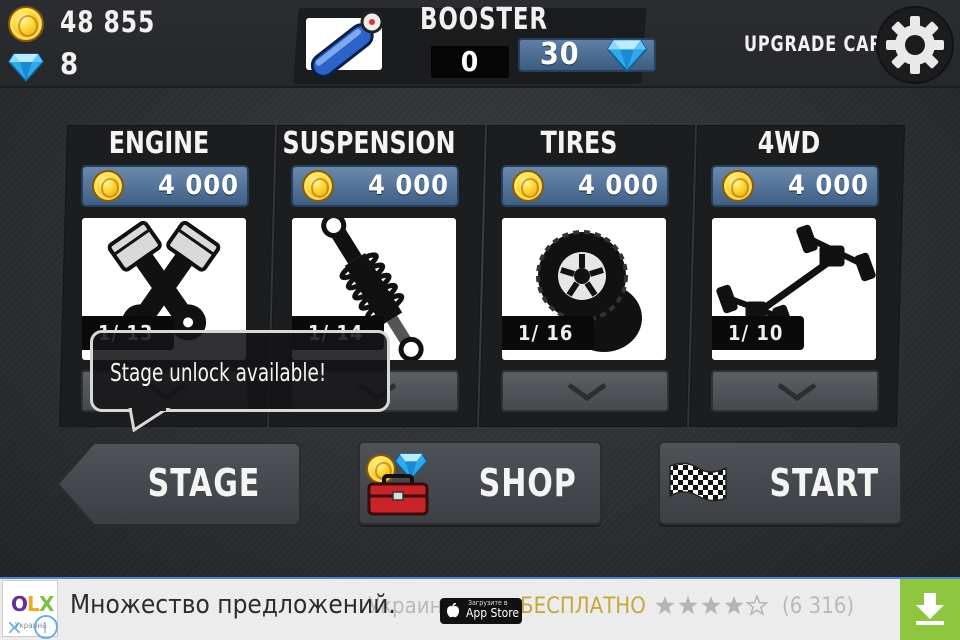  I want to click on app-store-text: App Store, so click(493, 613).